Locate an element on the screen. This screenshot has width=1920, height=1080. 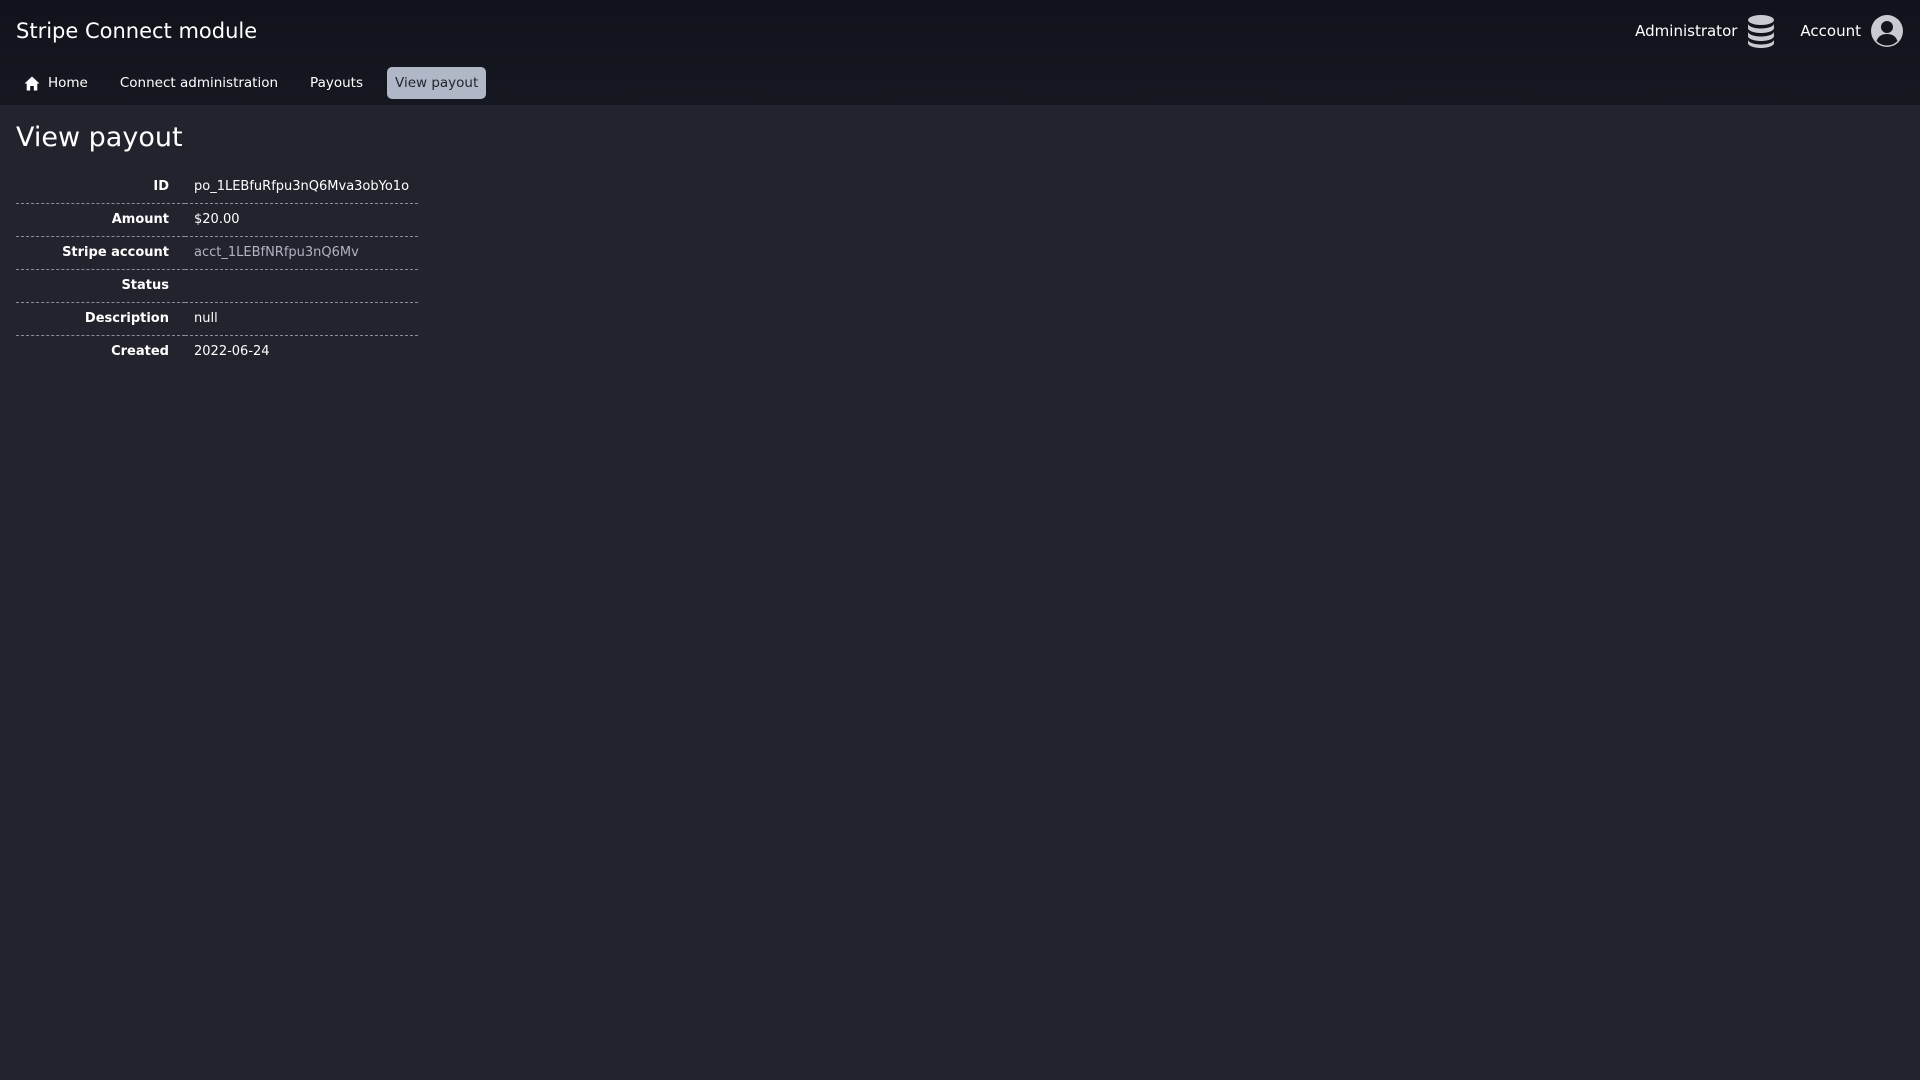
app-title: Stripe Connect module is located at coordinates (137, 31).